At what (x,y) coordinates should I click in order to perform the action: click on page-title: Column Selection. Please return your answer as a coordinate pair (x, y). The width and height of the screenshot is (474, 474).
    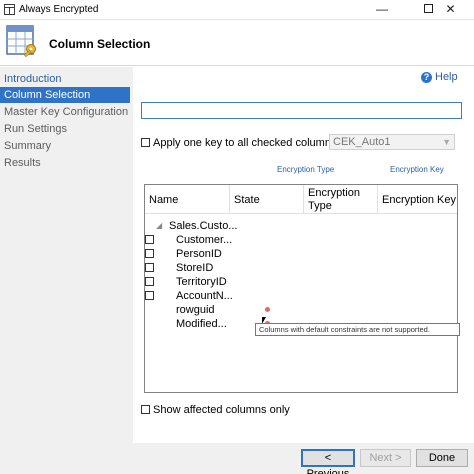
    Looking at the image, I should click on (100, 44).